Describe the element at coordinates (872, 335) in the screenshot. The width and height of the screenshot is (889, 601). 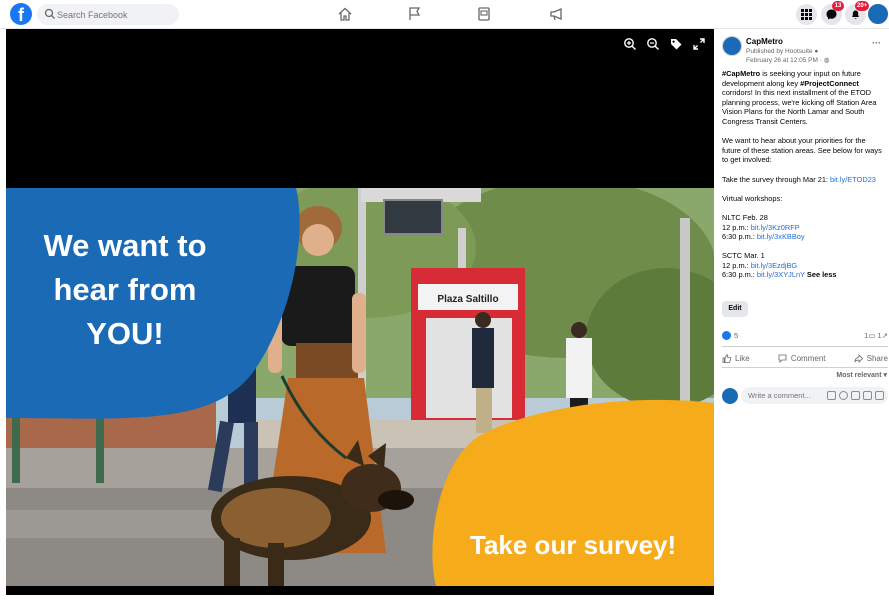
I see `comment-count-icon: ▭` at that location.